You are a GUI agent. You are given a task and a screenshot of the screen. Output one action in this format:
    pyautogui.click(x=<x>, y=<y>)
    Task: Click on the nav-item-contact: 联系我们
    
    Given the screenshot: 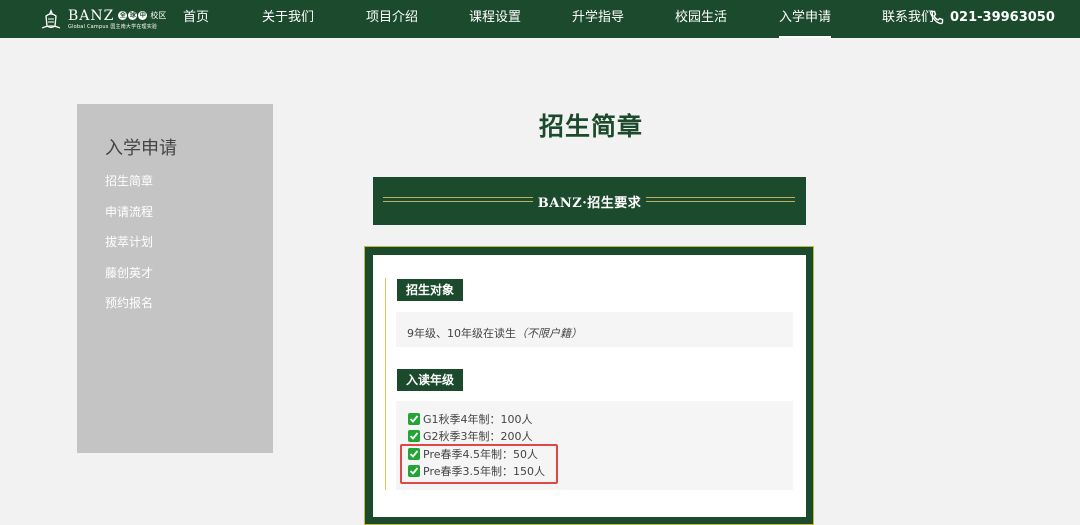 What is the action you would take?
    pyautogui.click(x=908, y=19)
    